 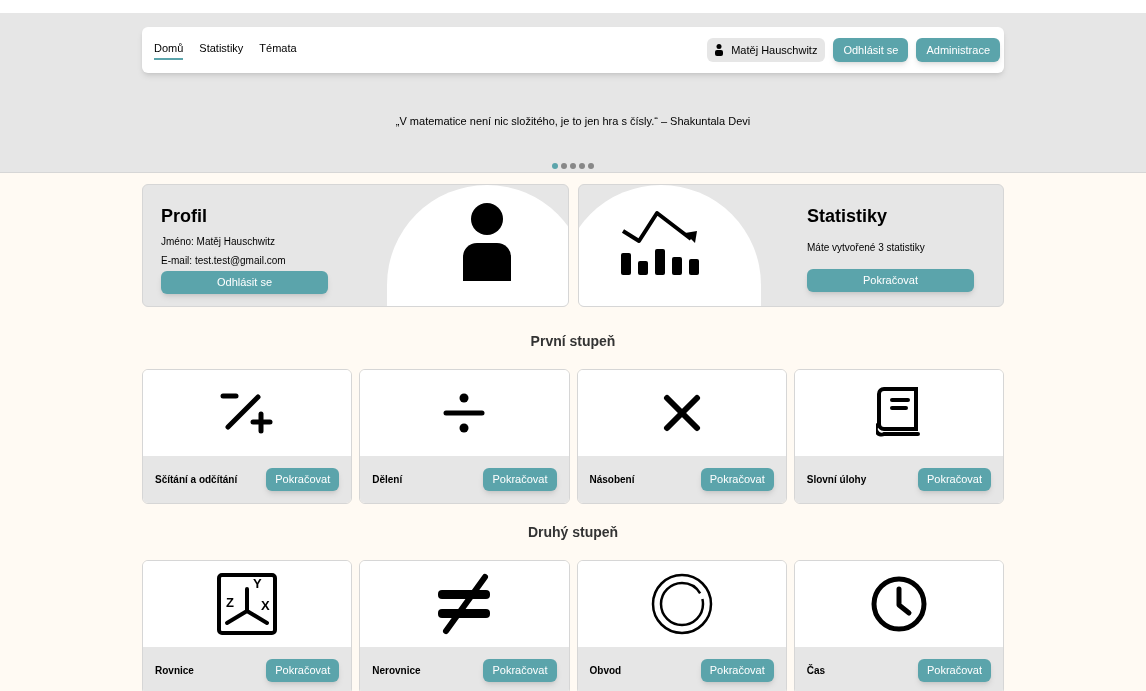 I want to click on topic-label: Slovní úlohy, so click(x=836, y=480).